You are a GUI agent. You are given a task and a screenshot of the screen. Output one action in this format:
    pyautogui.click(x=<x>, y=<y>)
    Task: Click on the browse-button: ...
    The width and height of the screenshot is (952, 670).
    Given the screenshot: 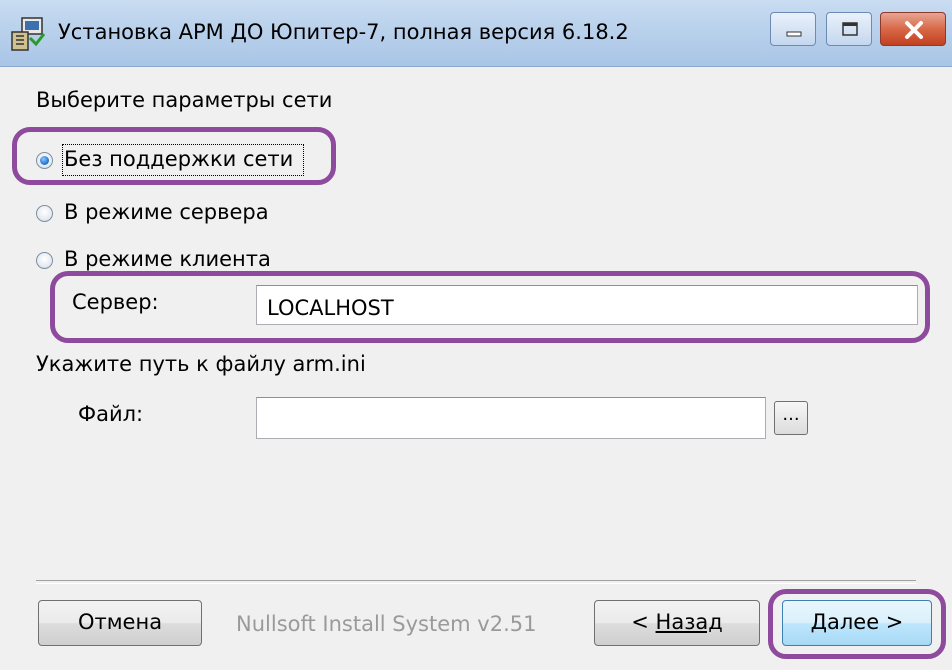 What is the action you would take?
    pyautogui.click(x=791, y=418)
    